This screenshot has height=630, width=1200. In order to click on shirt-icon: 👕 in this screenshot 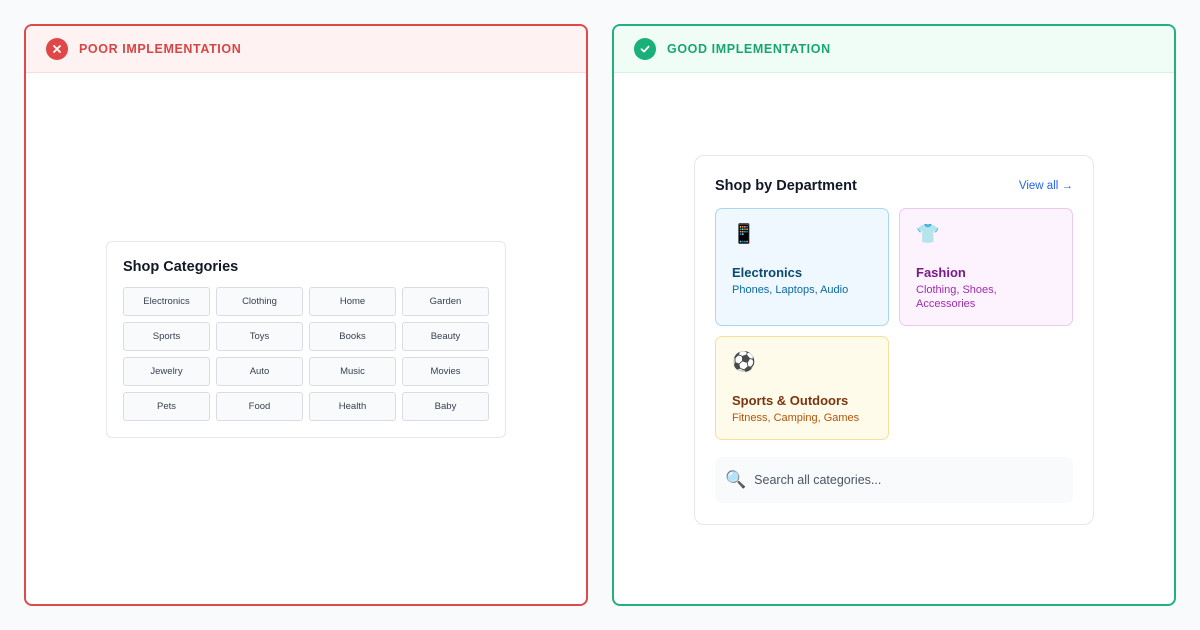, I will do `click(928, 234)`.